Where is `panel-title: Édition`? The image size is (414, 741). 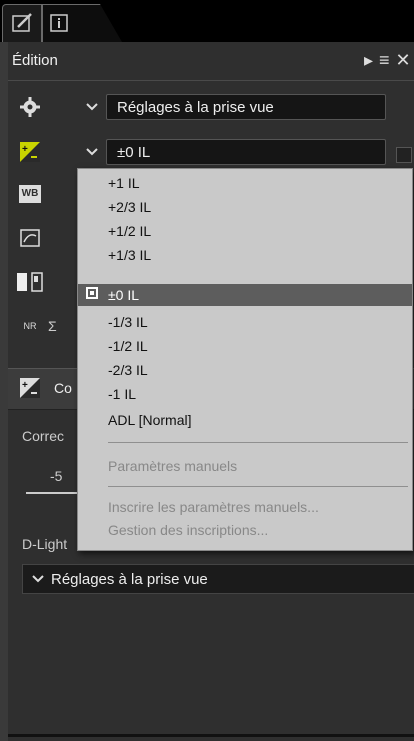
panel-title: Édition is located at coordinates (35, 60).